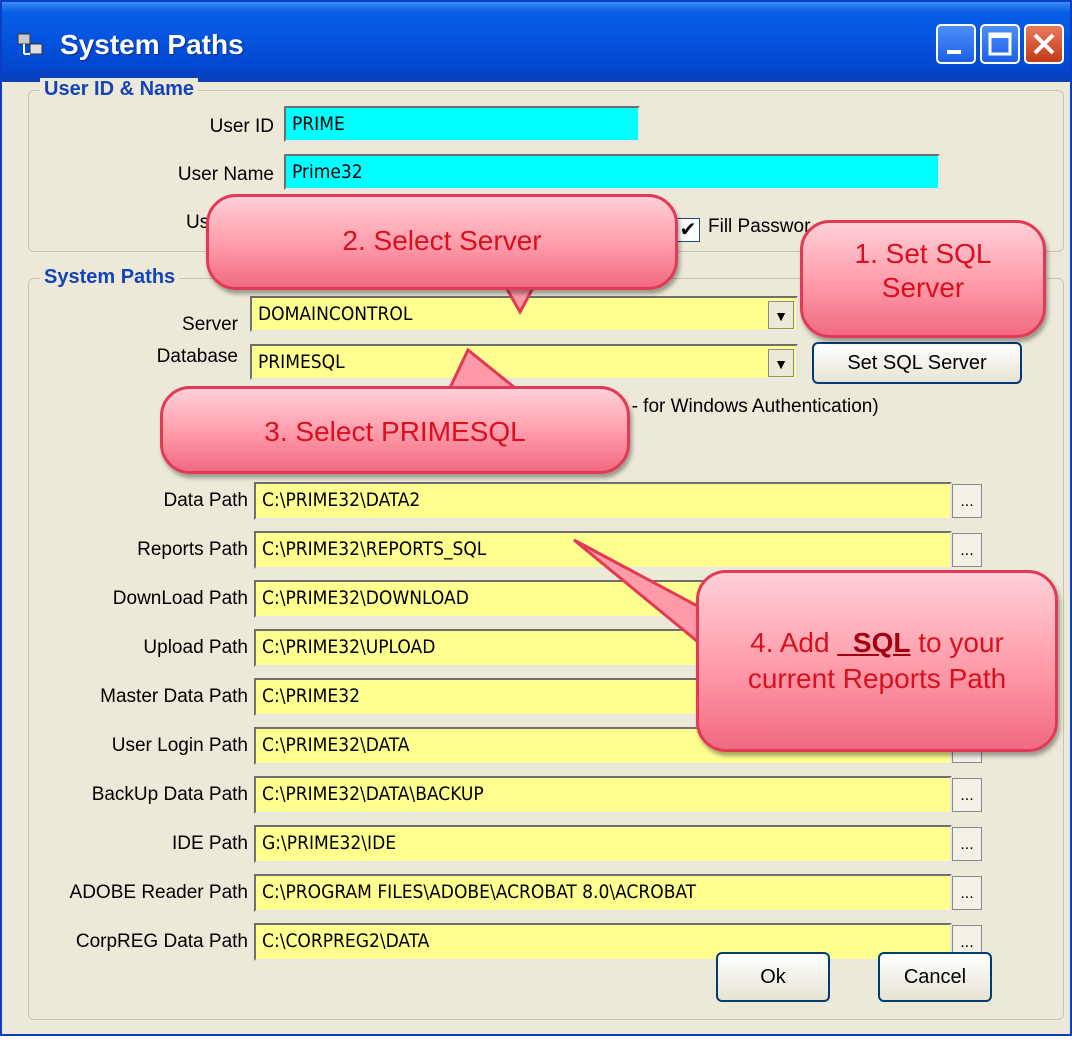  I want to click on callout-1-line2: Server, so click(923, 287).